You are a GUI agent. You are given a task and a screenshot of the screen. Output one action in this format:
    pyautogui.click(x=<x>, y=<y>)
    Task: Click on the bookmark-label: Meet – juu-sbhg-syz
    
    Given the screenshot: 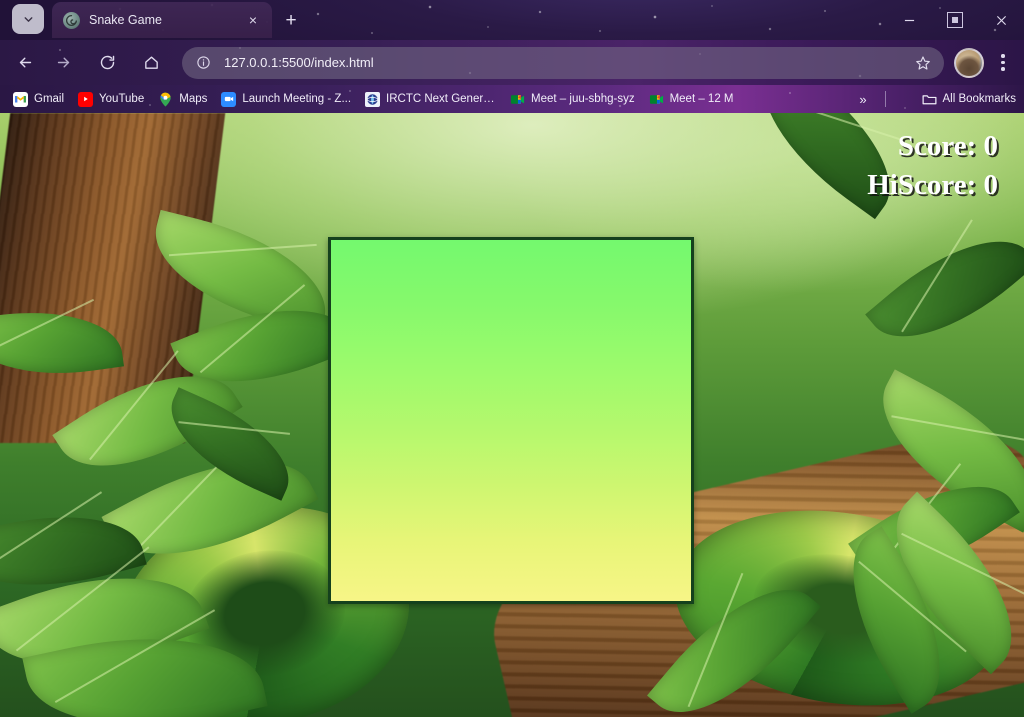 What is the action you would take?
    pyautogui.click(x=583, y=99)
    